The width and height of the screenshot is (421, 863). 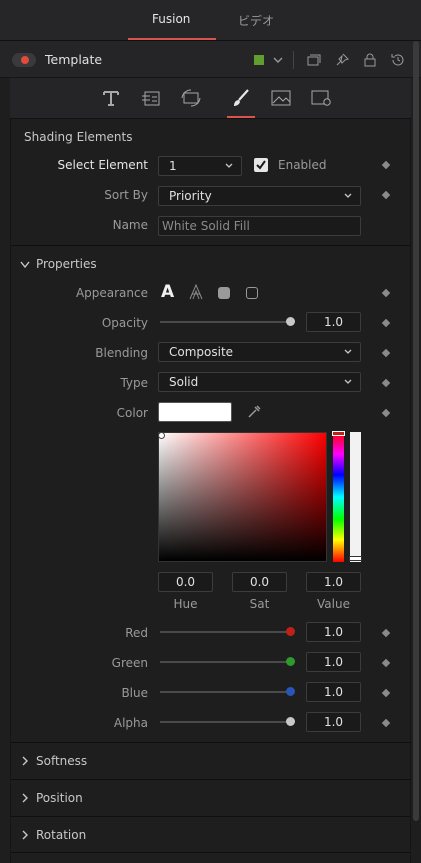 What do you see at coordinates (290, 631) in the screenshot?
I see `red-slider-knob` at bounding box center [290, 631].